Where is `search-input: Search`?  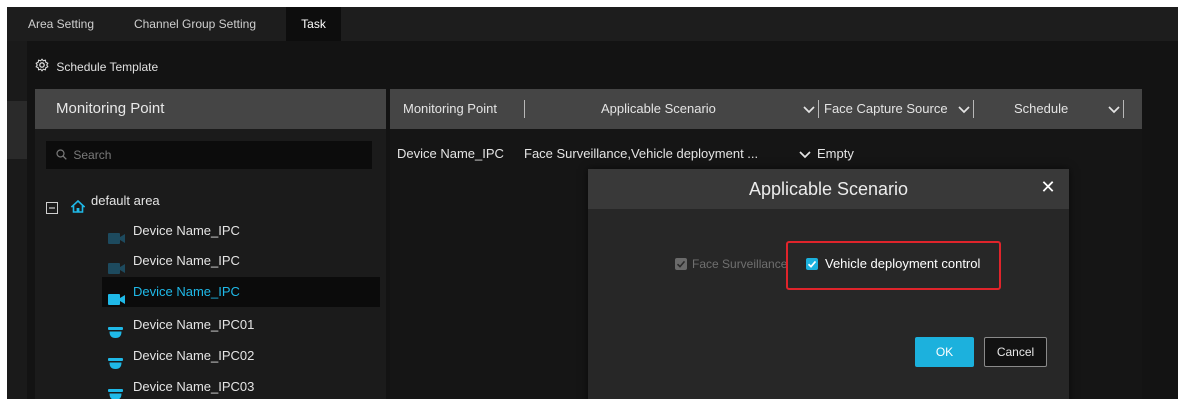
search-input: Search is located at coordinates (209, 155).